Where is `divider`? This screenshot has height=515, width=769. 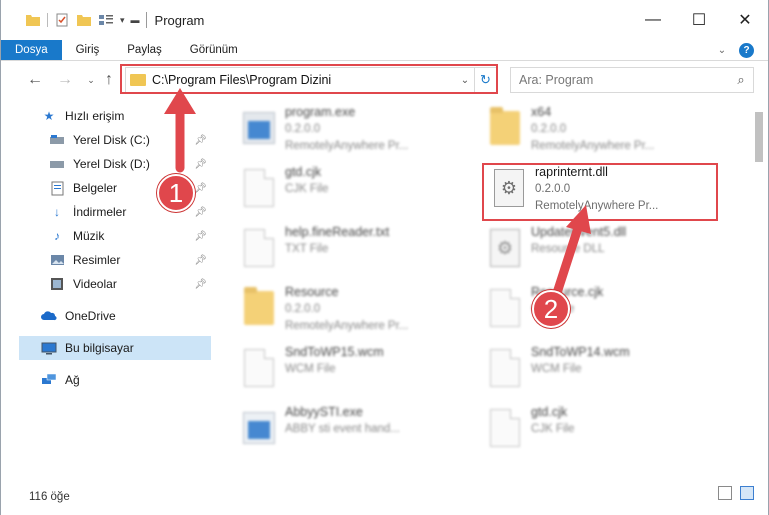 divider is located at coordinates (47, 20).